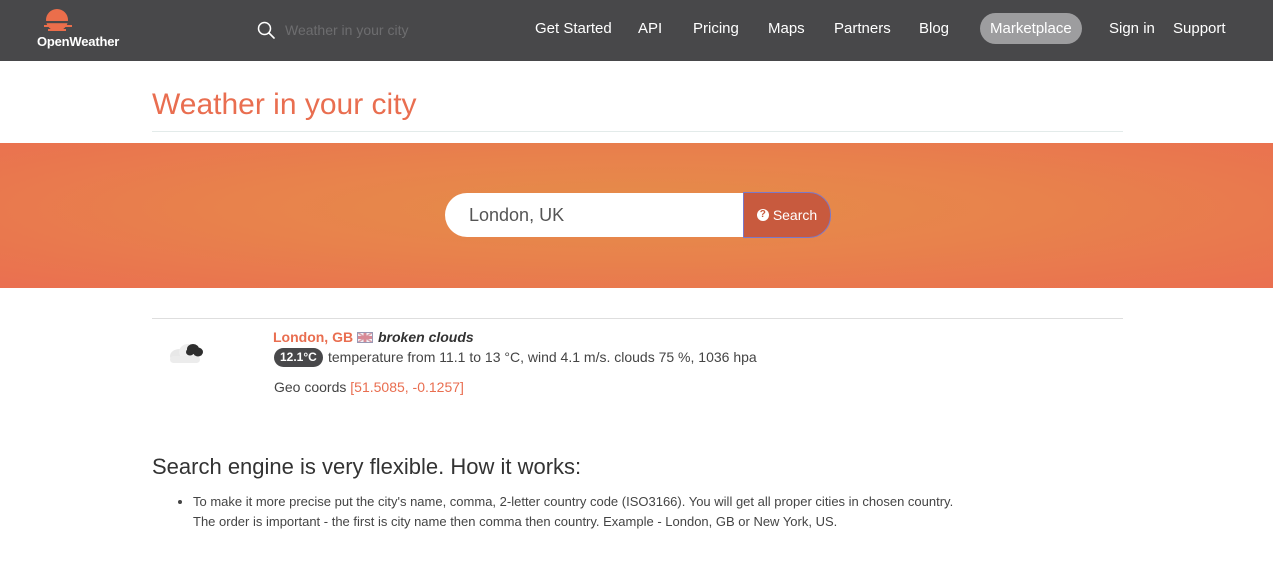 Image resolution: width=1273 pixels, height=569 pixels. I want to click on nav-marketplace: Marketplace, so click(1031, 28).